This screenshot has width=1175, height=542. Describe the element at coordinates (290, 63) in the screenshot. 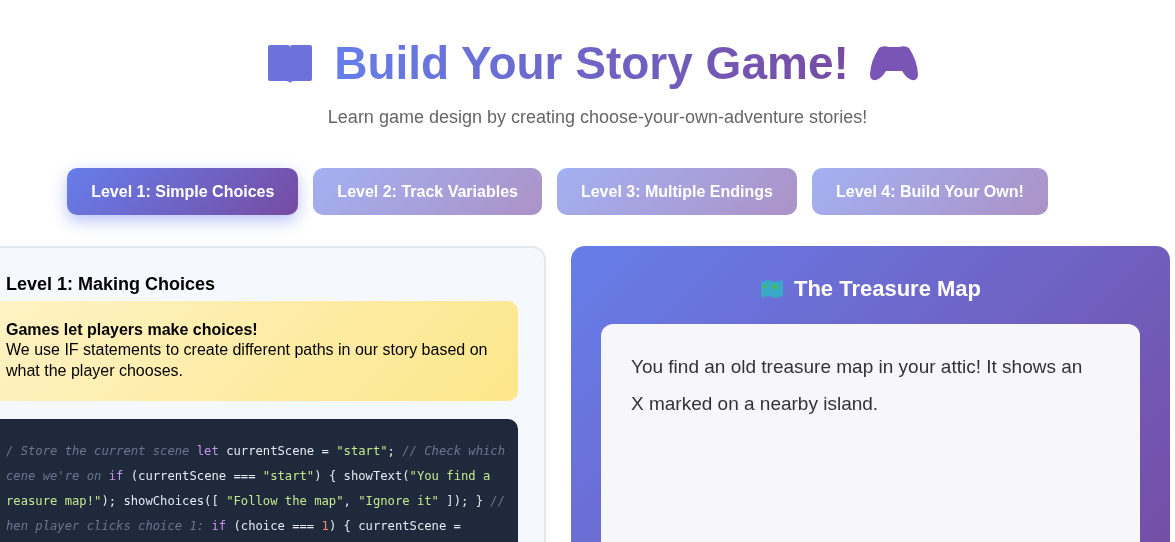

I see `book-icon` at that location.